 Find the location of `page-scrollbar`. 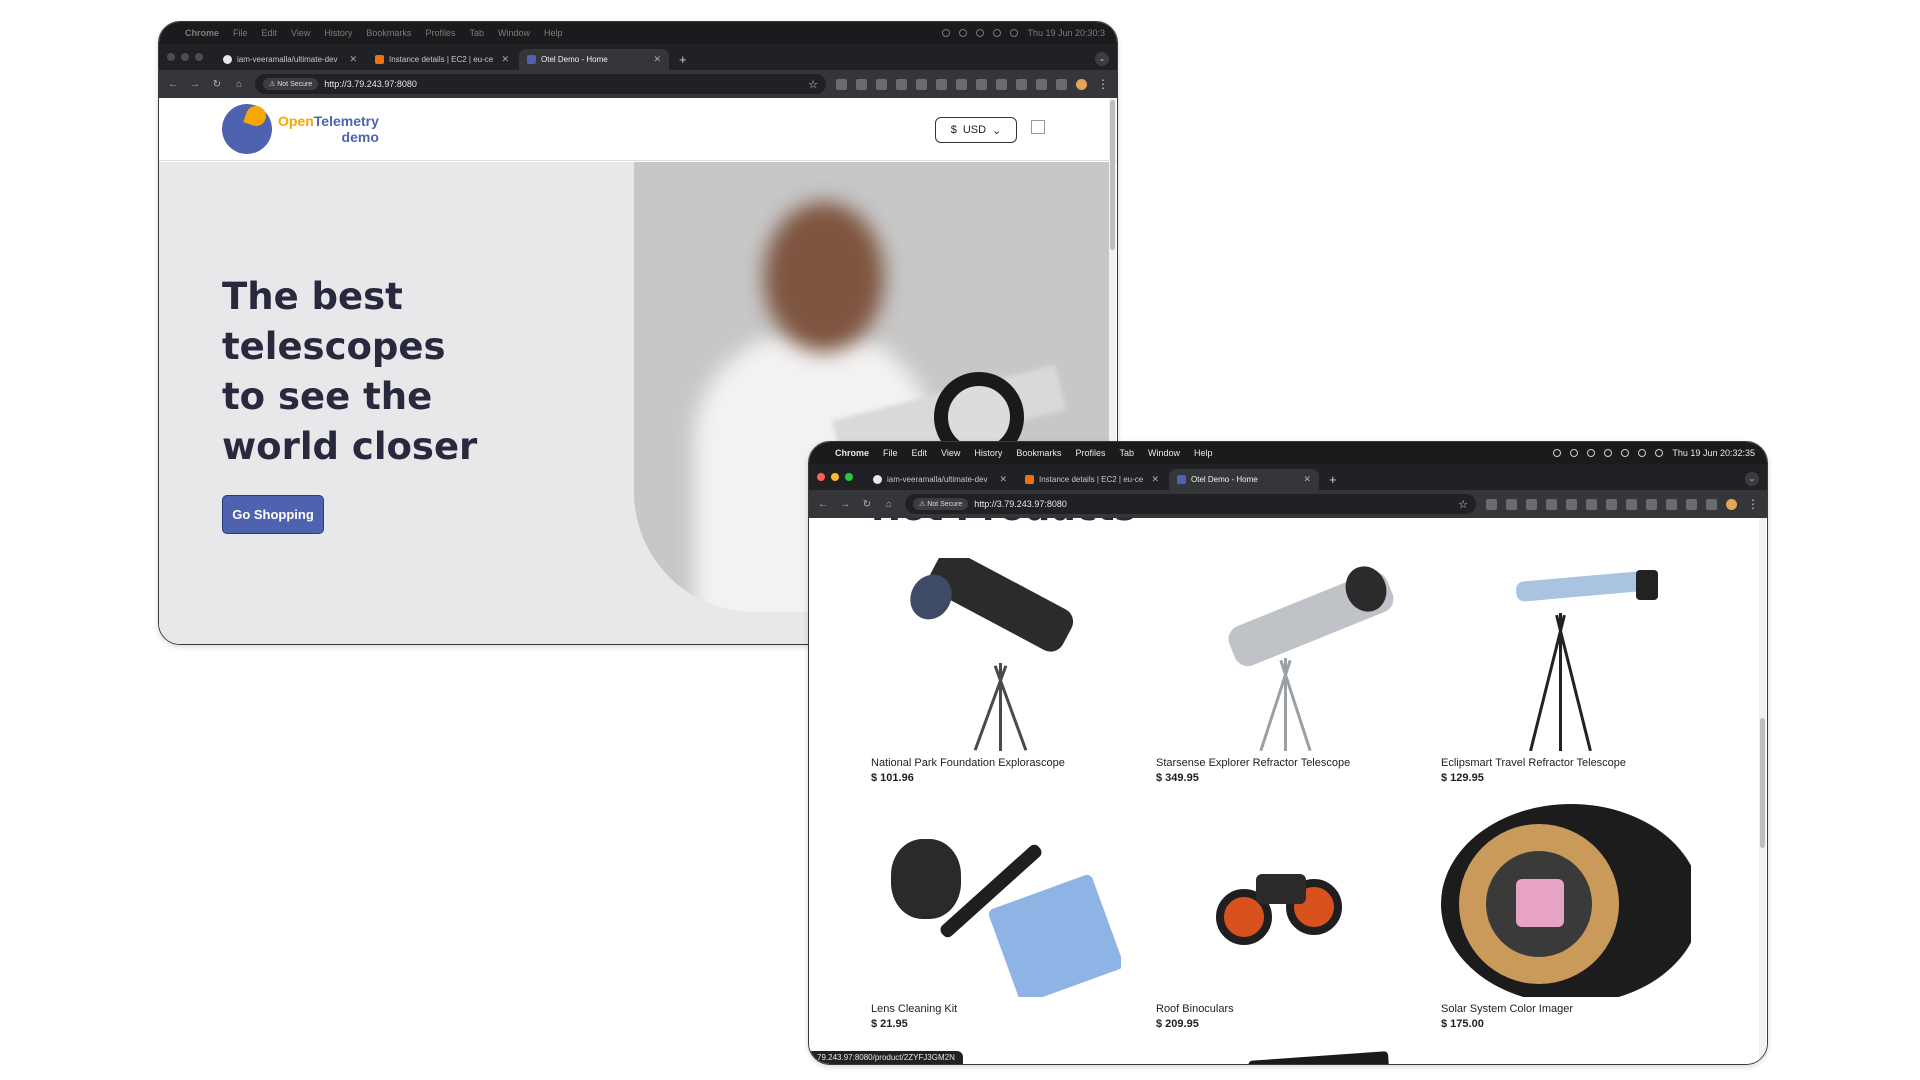

page-scrollbar is located at coordinates (1762, 791).